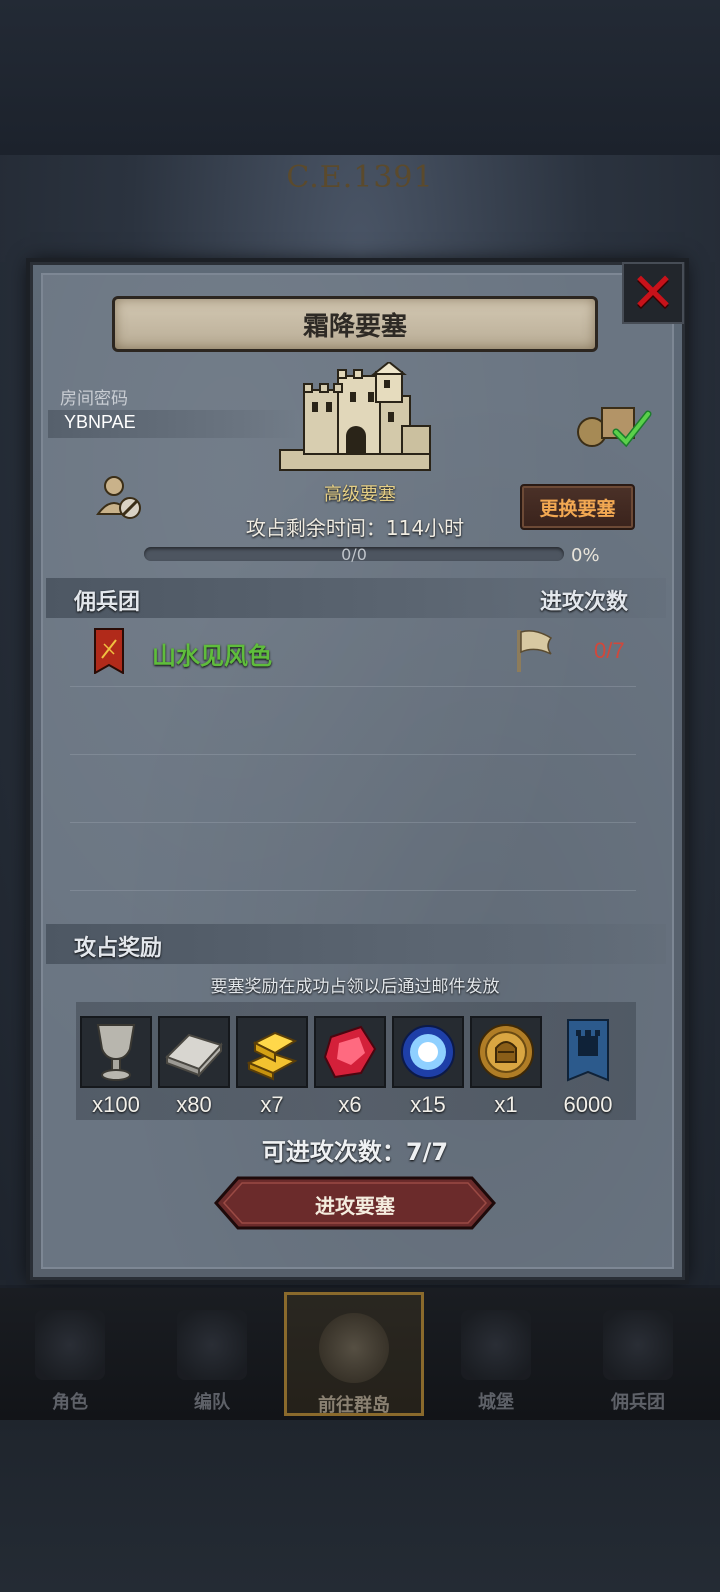 The height and width of the screenshot is (1592, 720). I want to click on remaining-time: 攻占剩余时间：114小时, so click(355, 526).